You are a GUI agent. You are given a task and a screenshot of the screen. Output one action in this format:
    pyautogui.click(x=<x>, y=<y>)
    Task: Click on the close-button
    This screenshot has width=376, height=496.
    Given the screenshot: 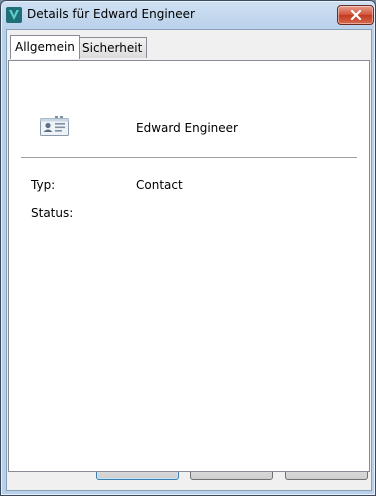 What is the action you would take?
    pyautogui.click(x=355, y=15)
    